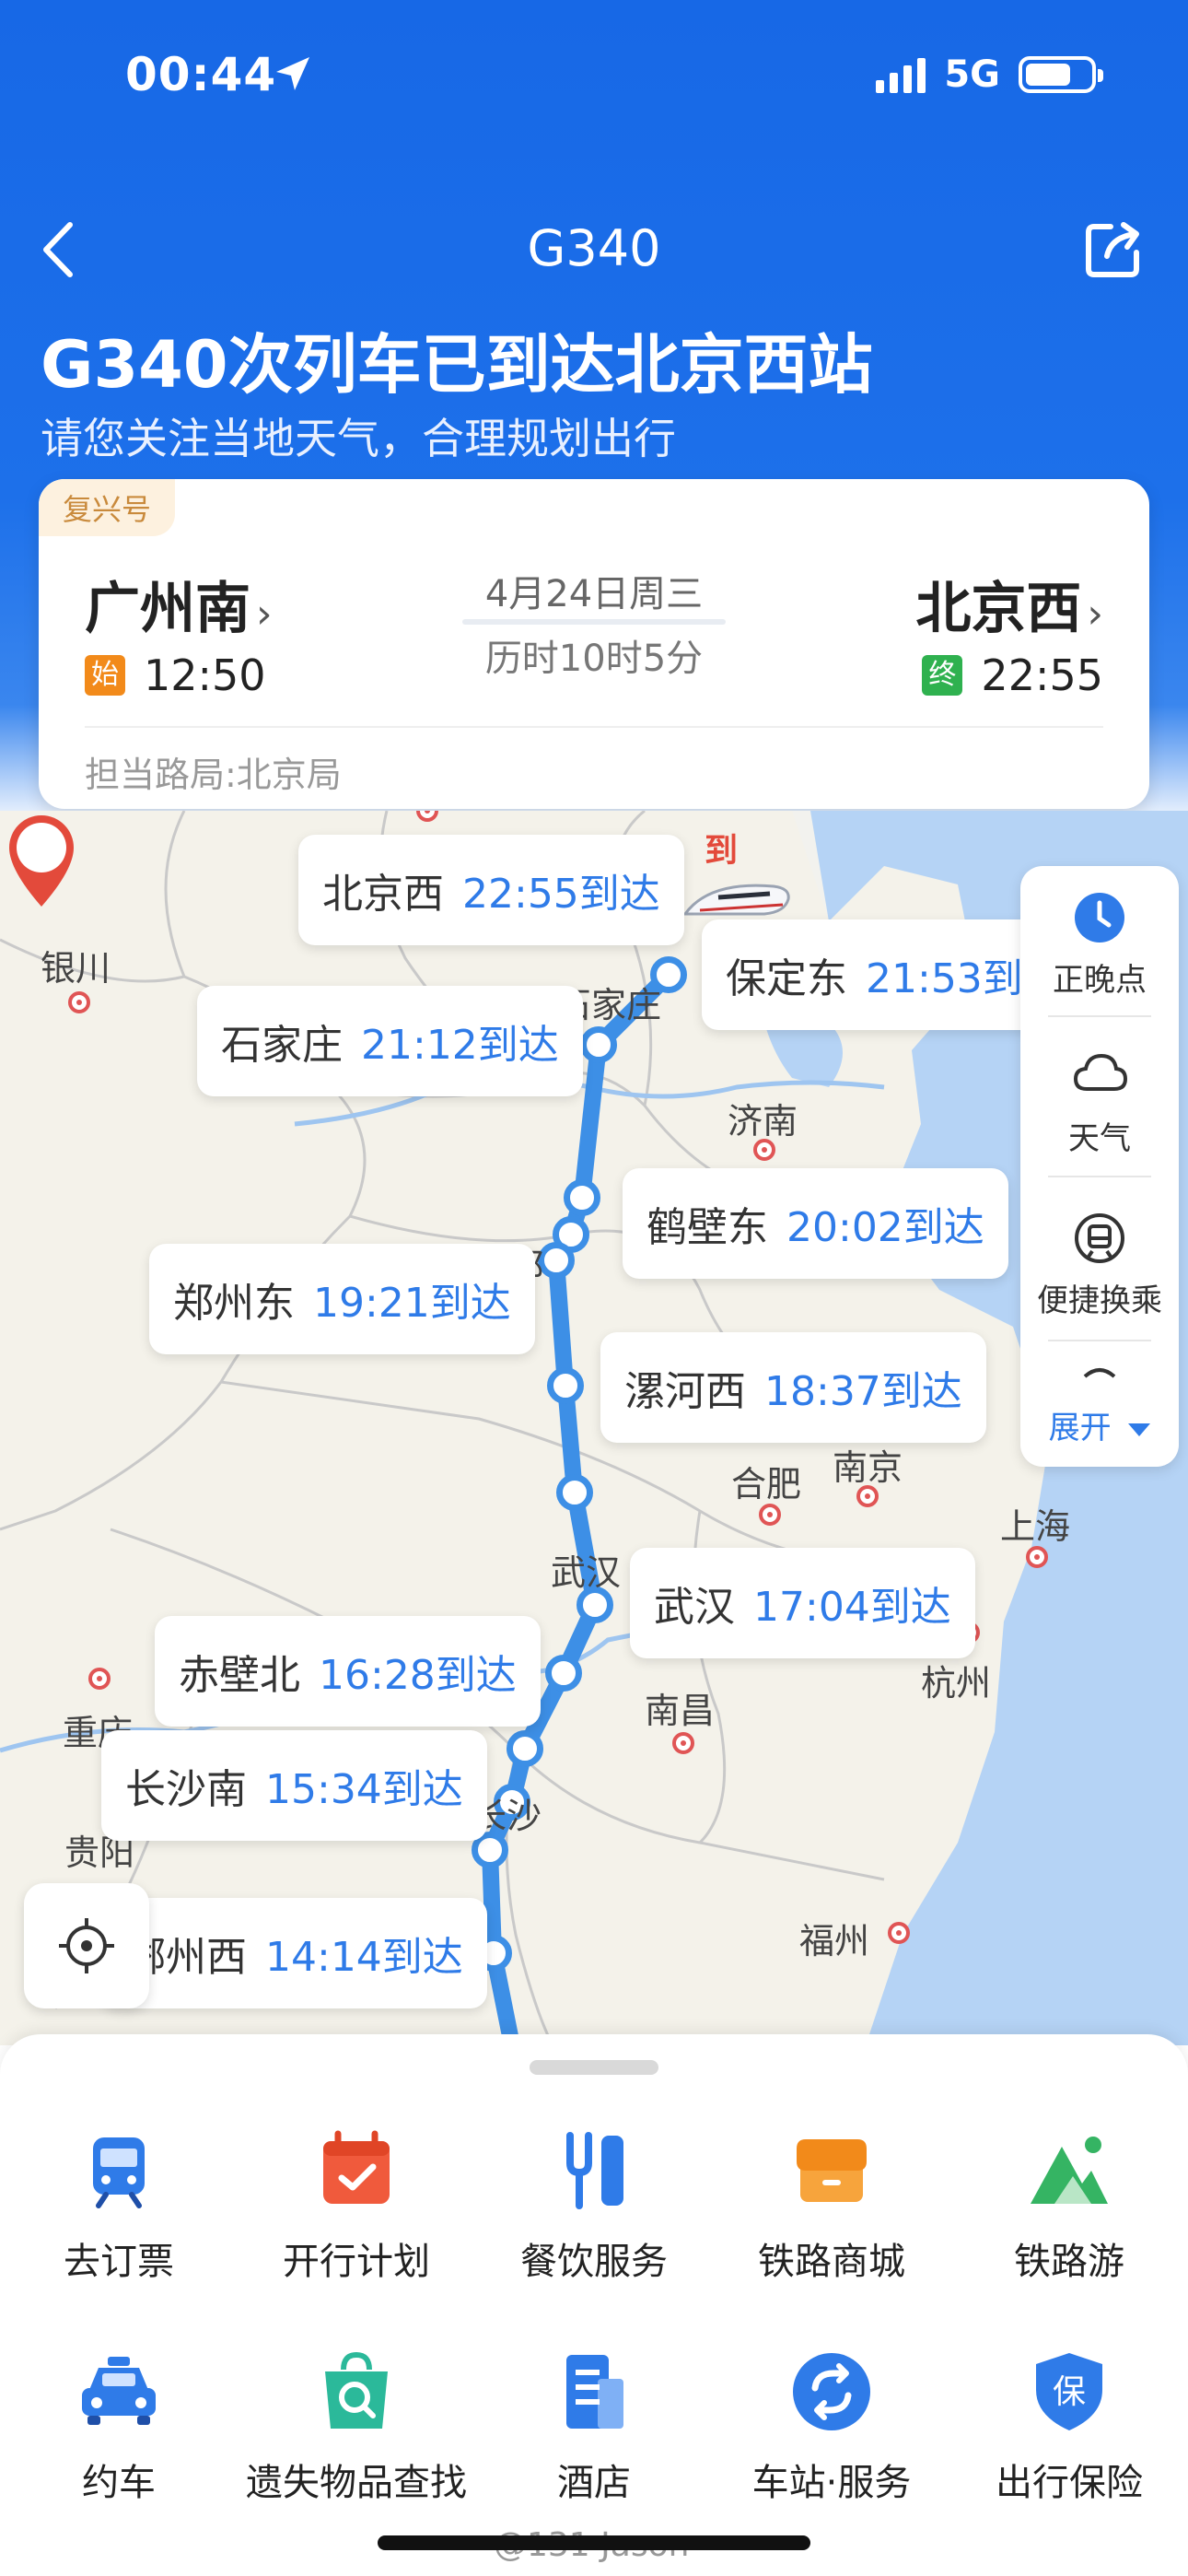  What do you see at coordinates (383, 894) in the screenshot?
I see `station-name: 北京西` at bounding box center [383, 894].